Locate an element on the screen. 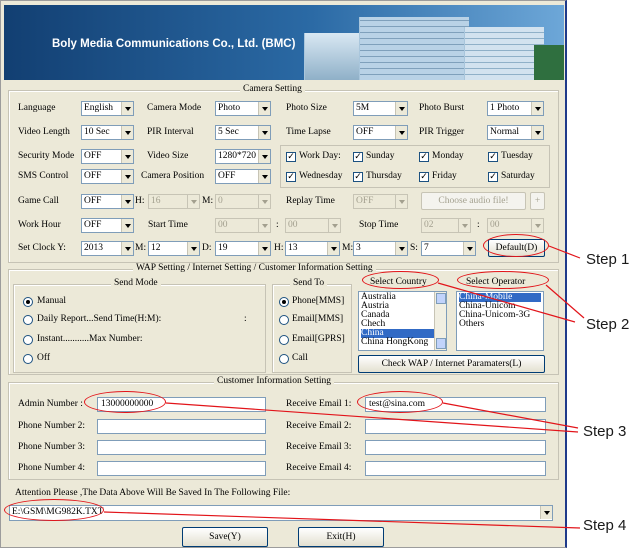 This screenshot has width=641, height=548. step-4-label: Step 4 is located at coordinates (605, 525).